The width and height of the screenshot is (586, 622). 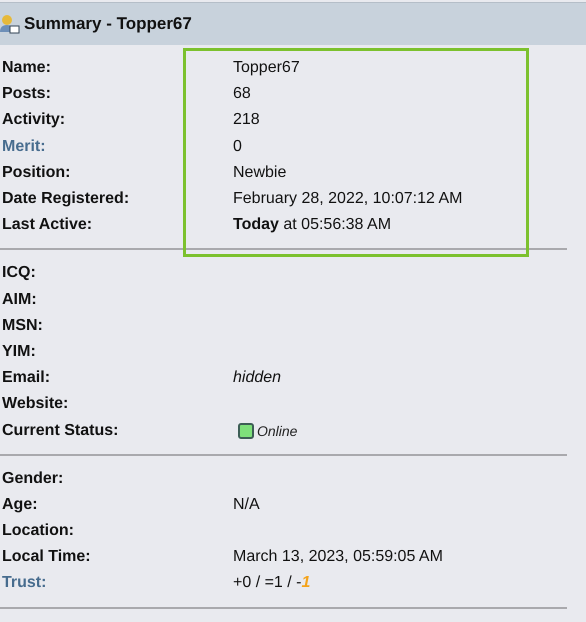 I want to click on field-value: N/A, so click(x=246, y=505).